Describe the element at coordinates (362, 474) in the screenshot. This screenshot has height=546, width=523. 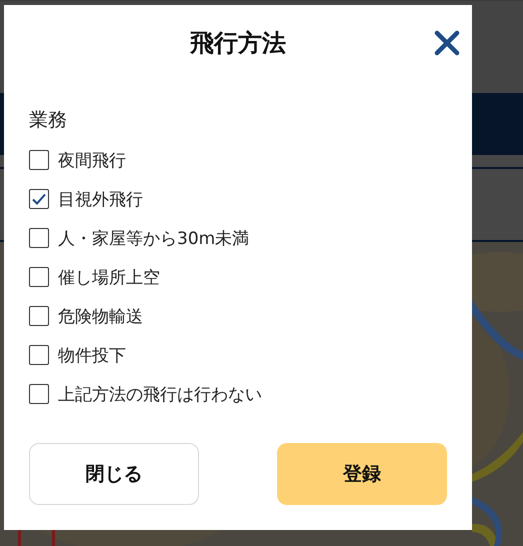
I see `register-button: 登録` at that location.